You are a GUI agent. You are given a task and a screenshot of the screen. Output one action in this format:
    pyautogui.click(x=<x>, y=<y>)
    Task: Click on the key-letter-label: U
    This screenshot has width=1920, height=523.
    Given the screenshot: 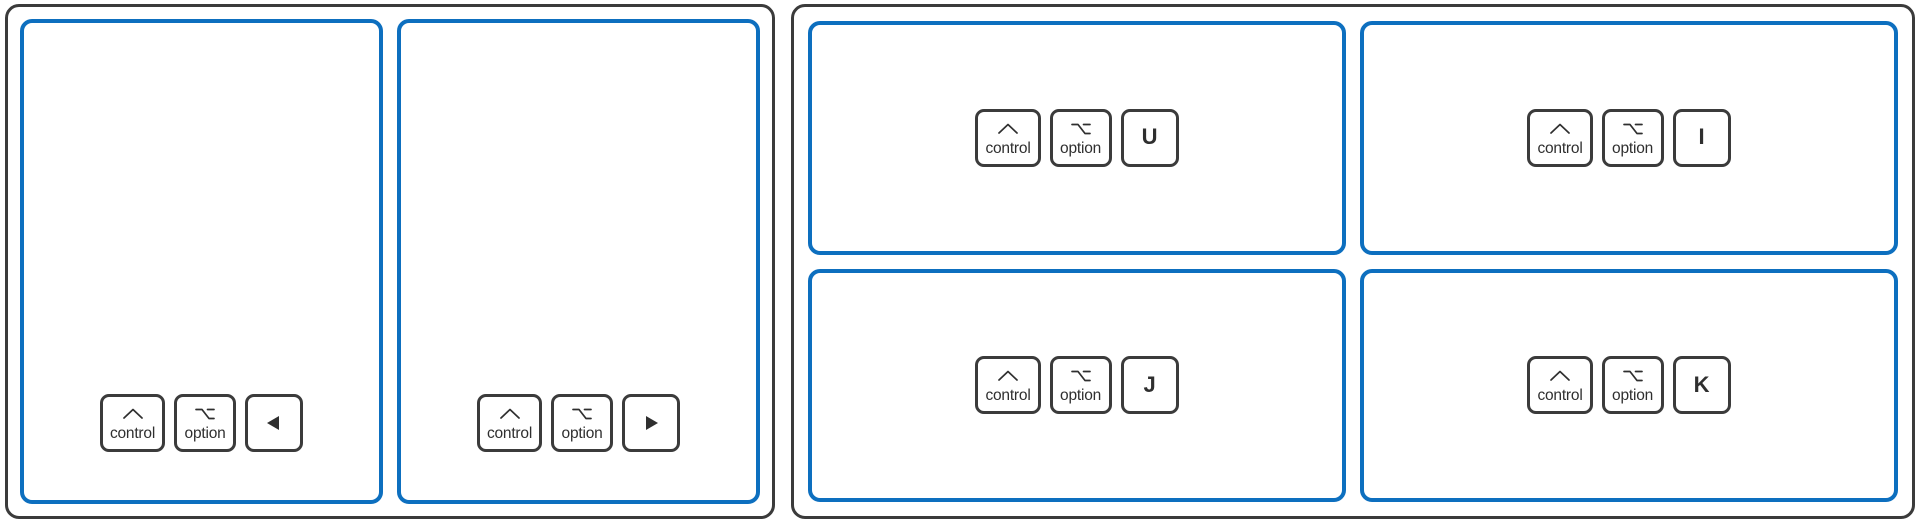 What is the action you would take?
    pyautogui.click(x=1149, y=137)
    